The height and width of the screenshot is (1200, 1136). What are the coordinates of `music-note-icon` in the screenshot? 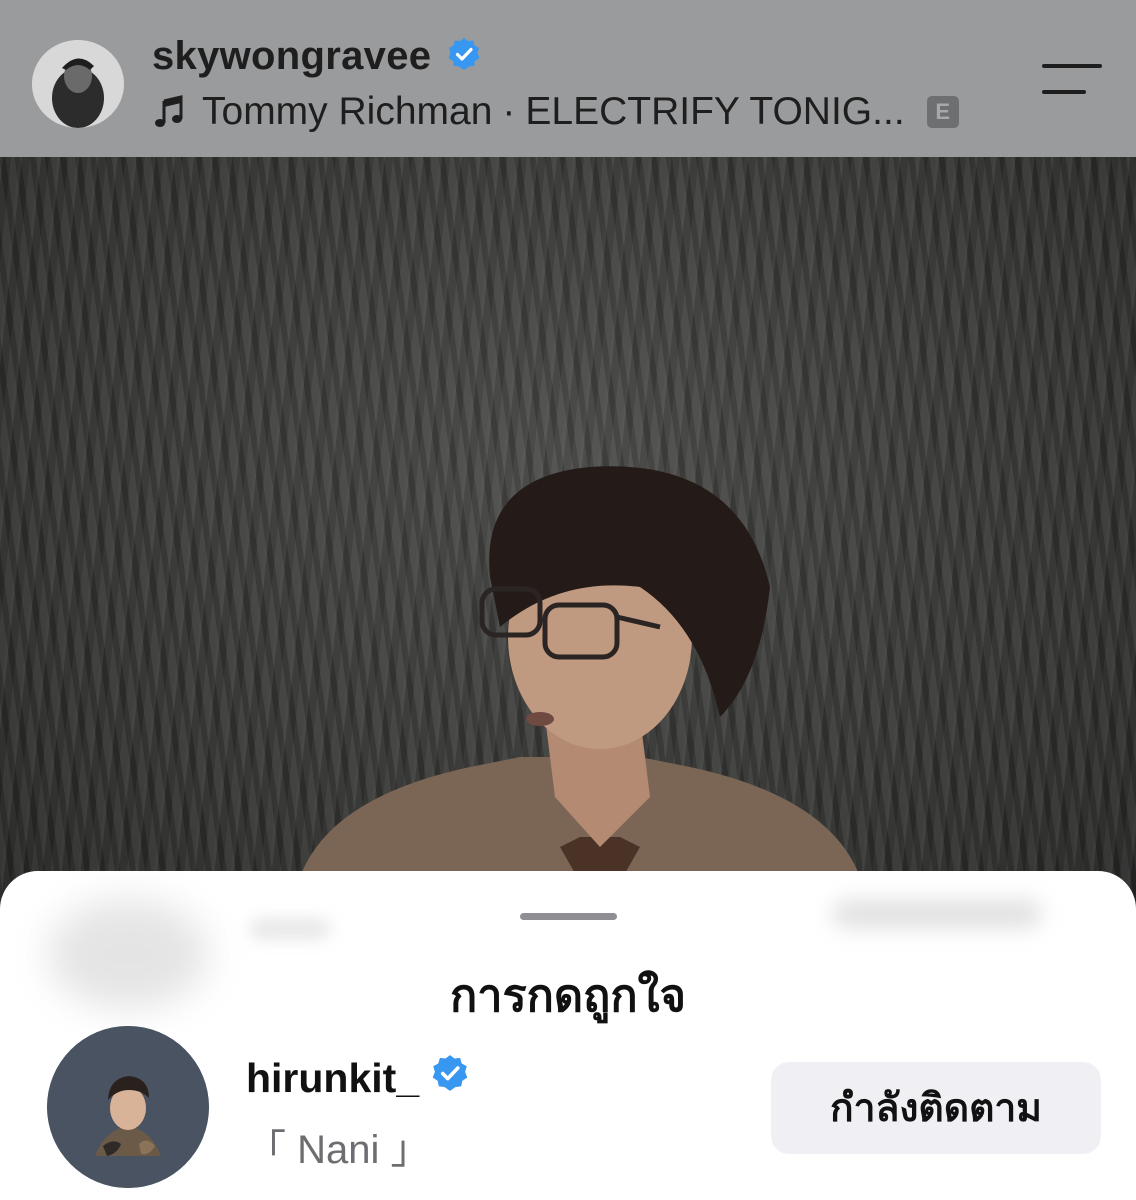 It's located at (169, 111).